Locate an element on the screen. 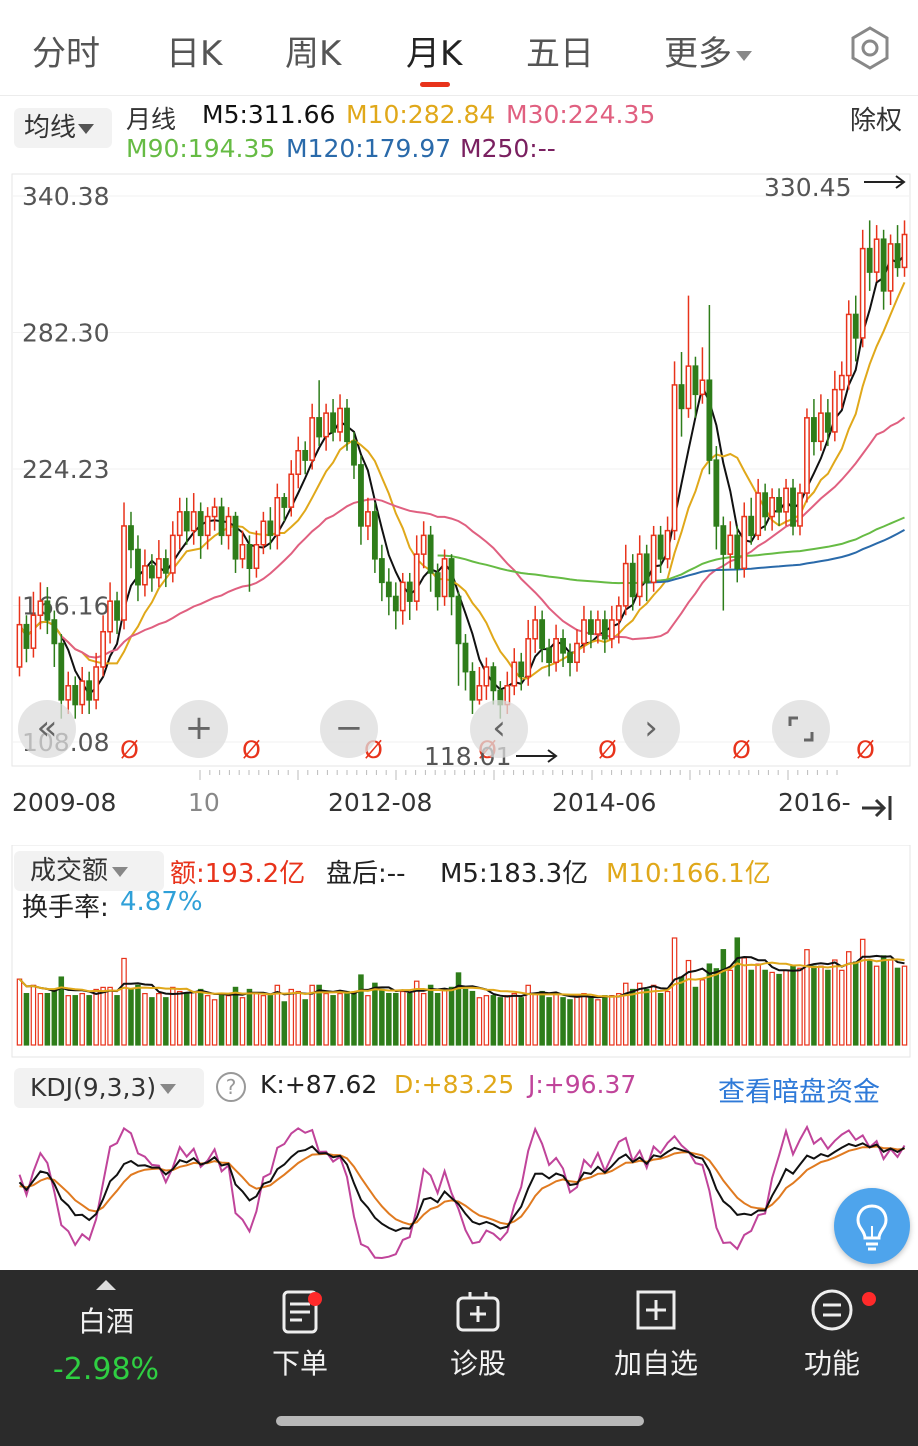 This screenshot has width=918, height=1446. tab-five-day: 五日 is located at coordinates (560, 50).